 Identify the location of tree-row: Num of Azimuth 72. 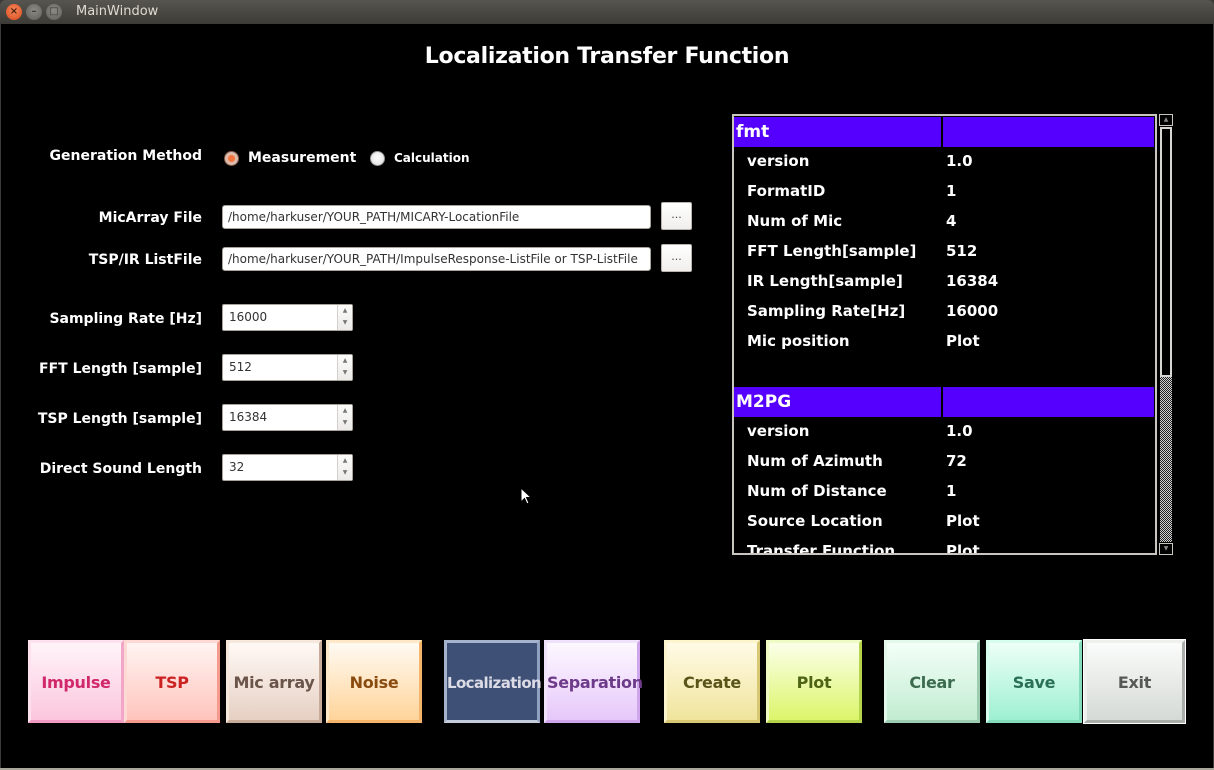
(944, 462).